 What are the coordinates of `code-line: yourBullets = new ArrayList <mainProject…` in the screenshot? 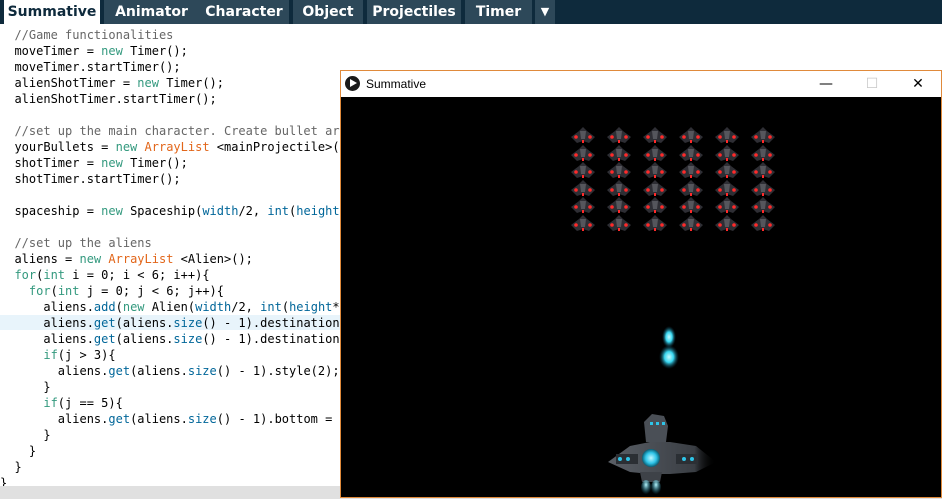 It's located at (173, 147).